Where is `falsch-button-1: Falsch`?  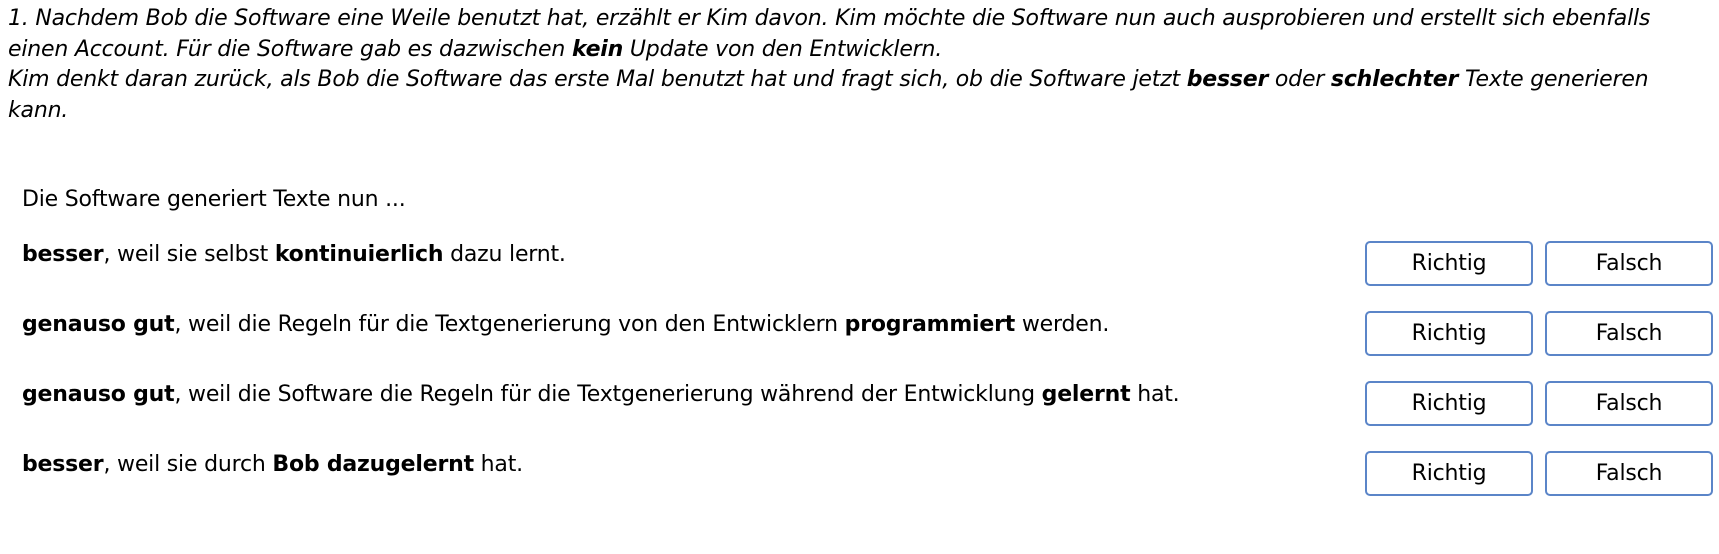 falsch-button-1: Falsch is located at coordinates (1629, 263).